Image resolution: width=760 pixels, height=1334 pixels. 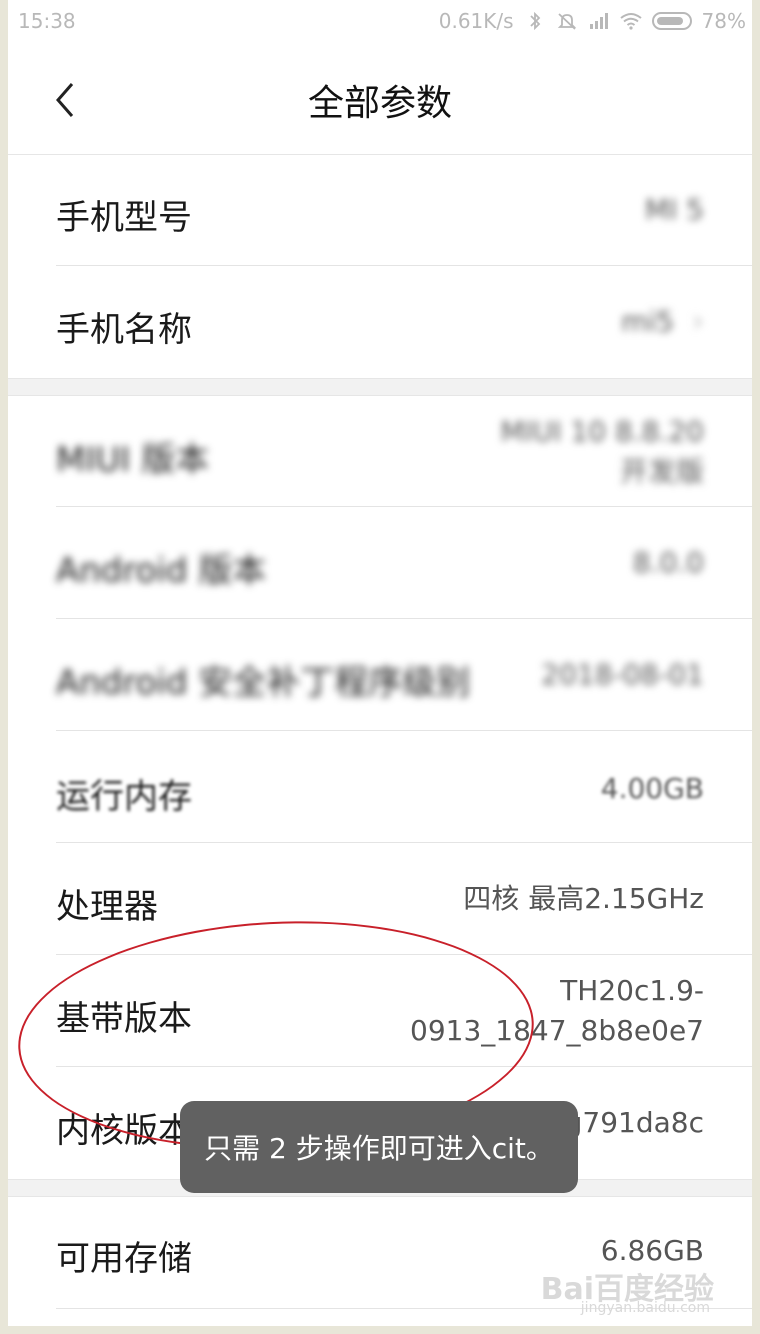 I want to click on signal-icon, so click(x=598, y=21).